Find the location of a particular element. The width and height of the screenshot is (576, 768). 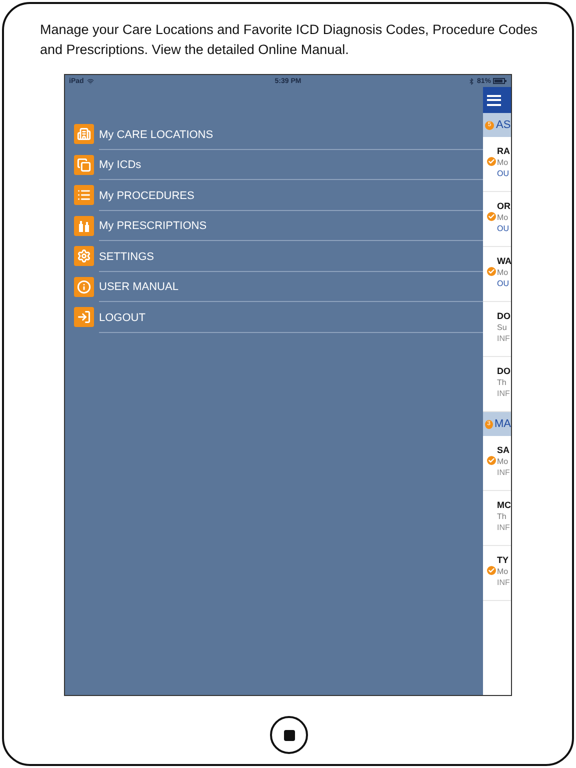

section-title: MA is located at coordinates (502, 424).